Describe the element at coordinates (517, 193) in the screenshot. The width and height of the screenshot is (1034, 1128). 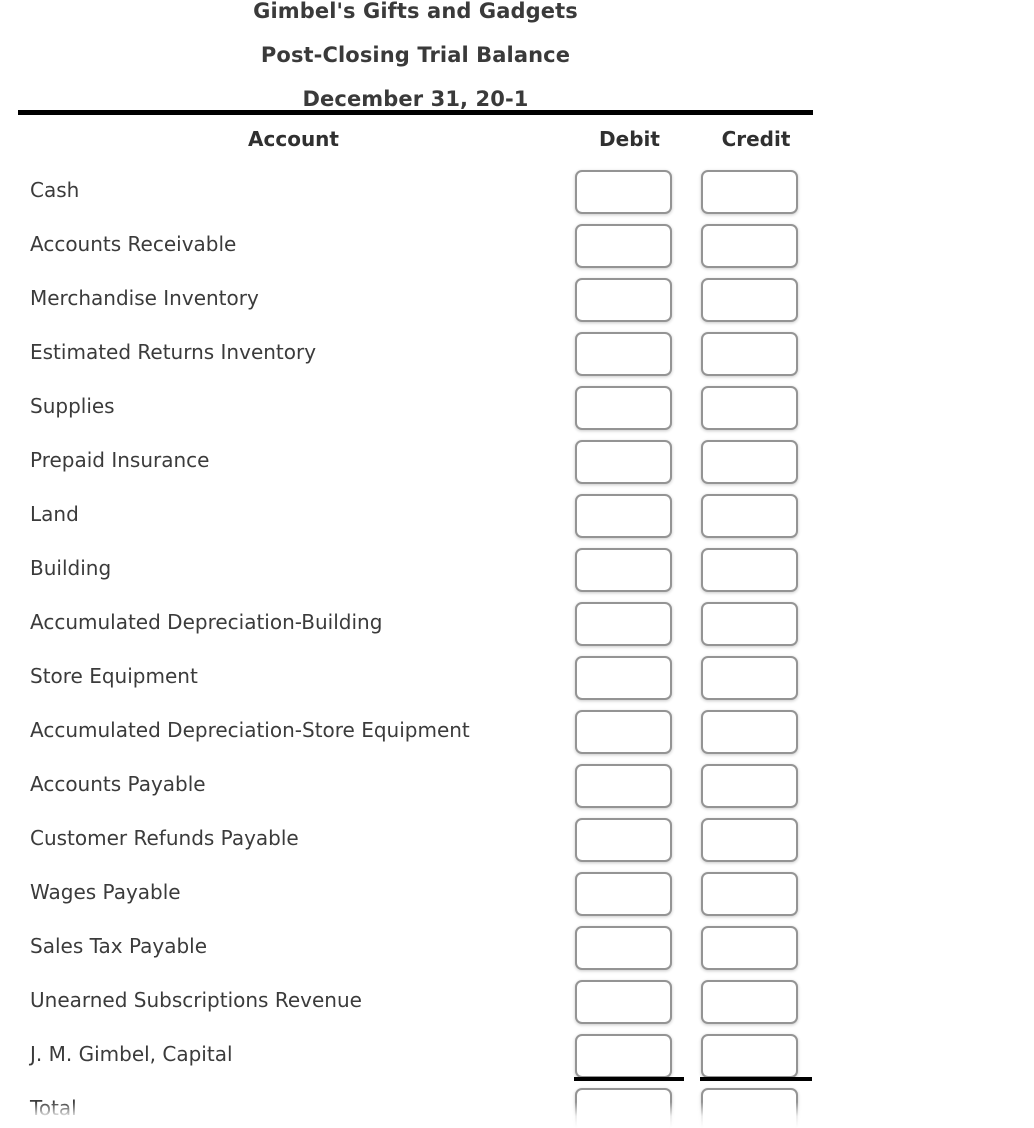
I see `table-row: Cash` at that location.